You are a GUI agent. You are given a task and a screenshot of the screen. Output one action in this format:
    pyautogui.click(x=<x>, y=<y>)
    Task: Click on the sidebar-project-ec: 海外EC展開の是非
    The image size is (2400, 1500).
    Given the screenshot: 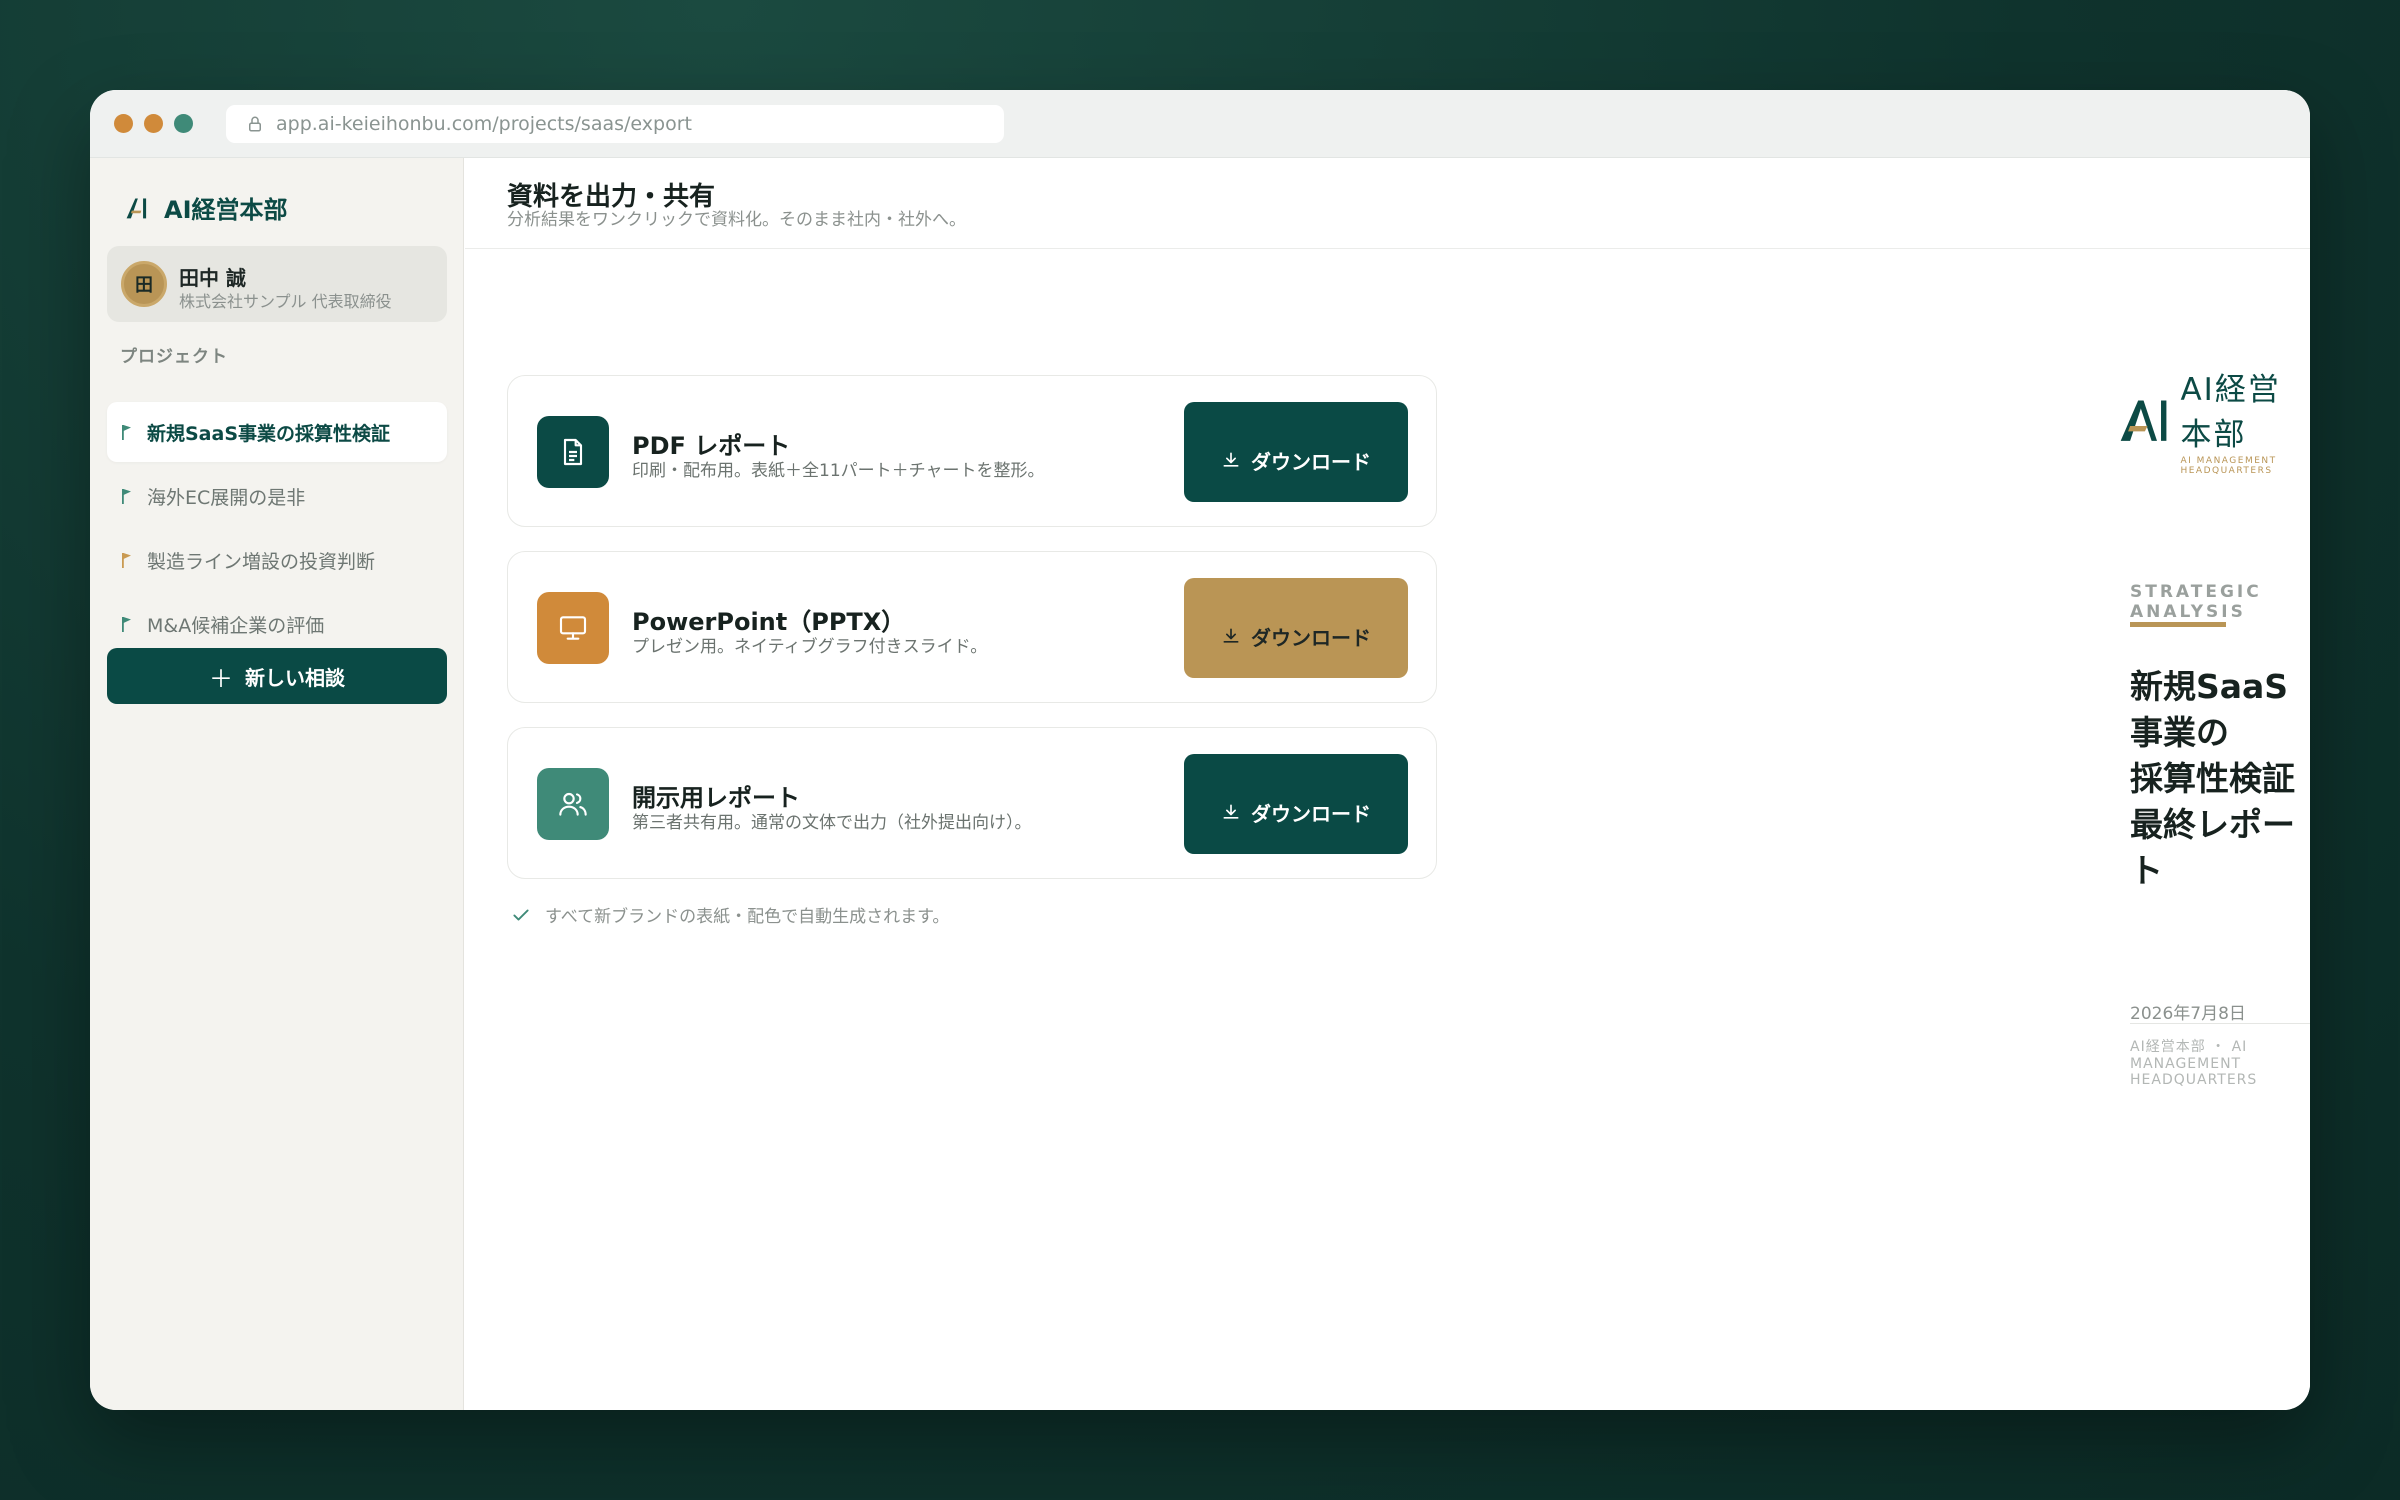 What is the action you would take?
    pyautogui.click(x=277, y=496)
    